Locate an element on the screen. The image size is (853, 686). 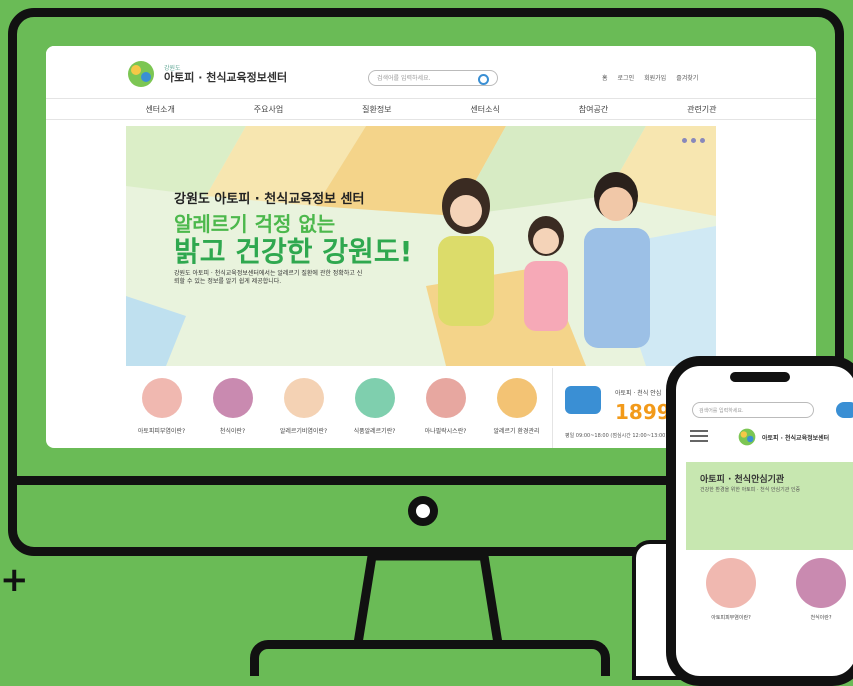
mobile-quick-link-asthma: 천식이란? is located at coordinates (821, 589).